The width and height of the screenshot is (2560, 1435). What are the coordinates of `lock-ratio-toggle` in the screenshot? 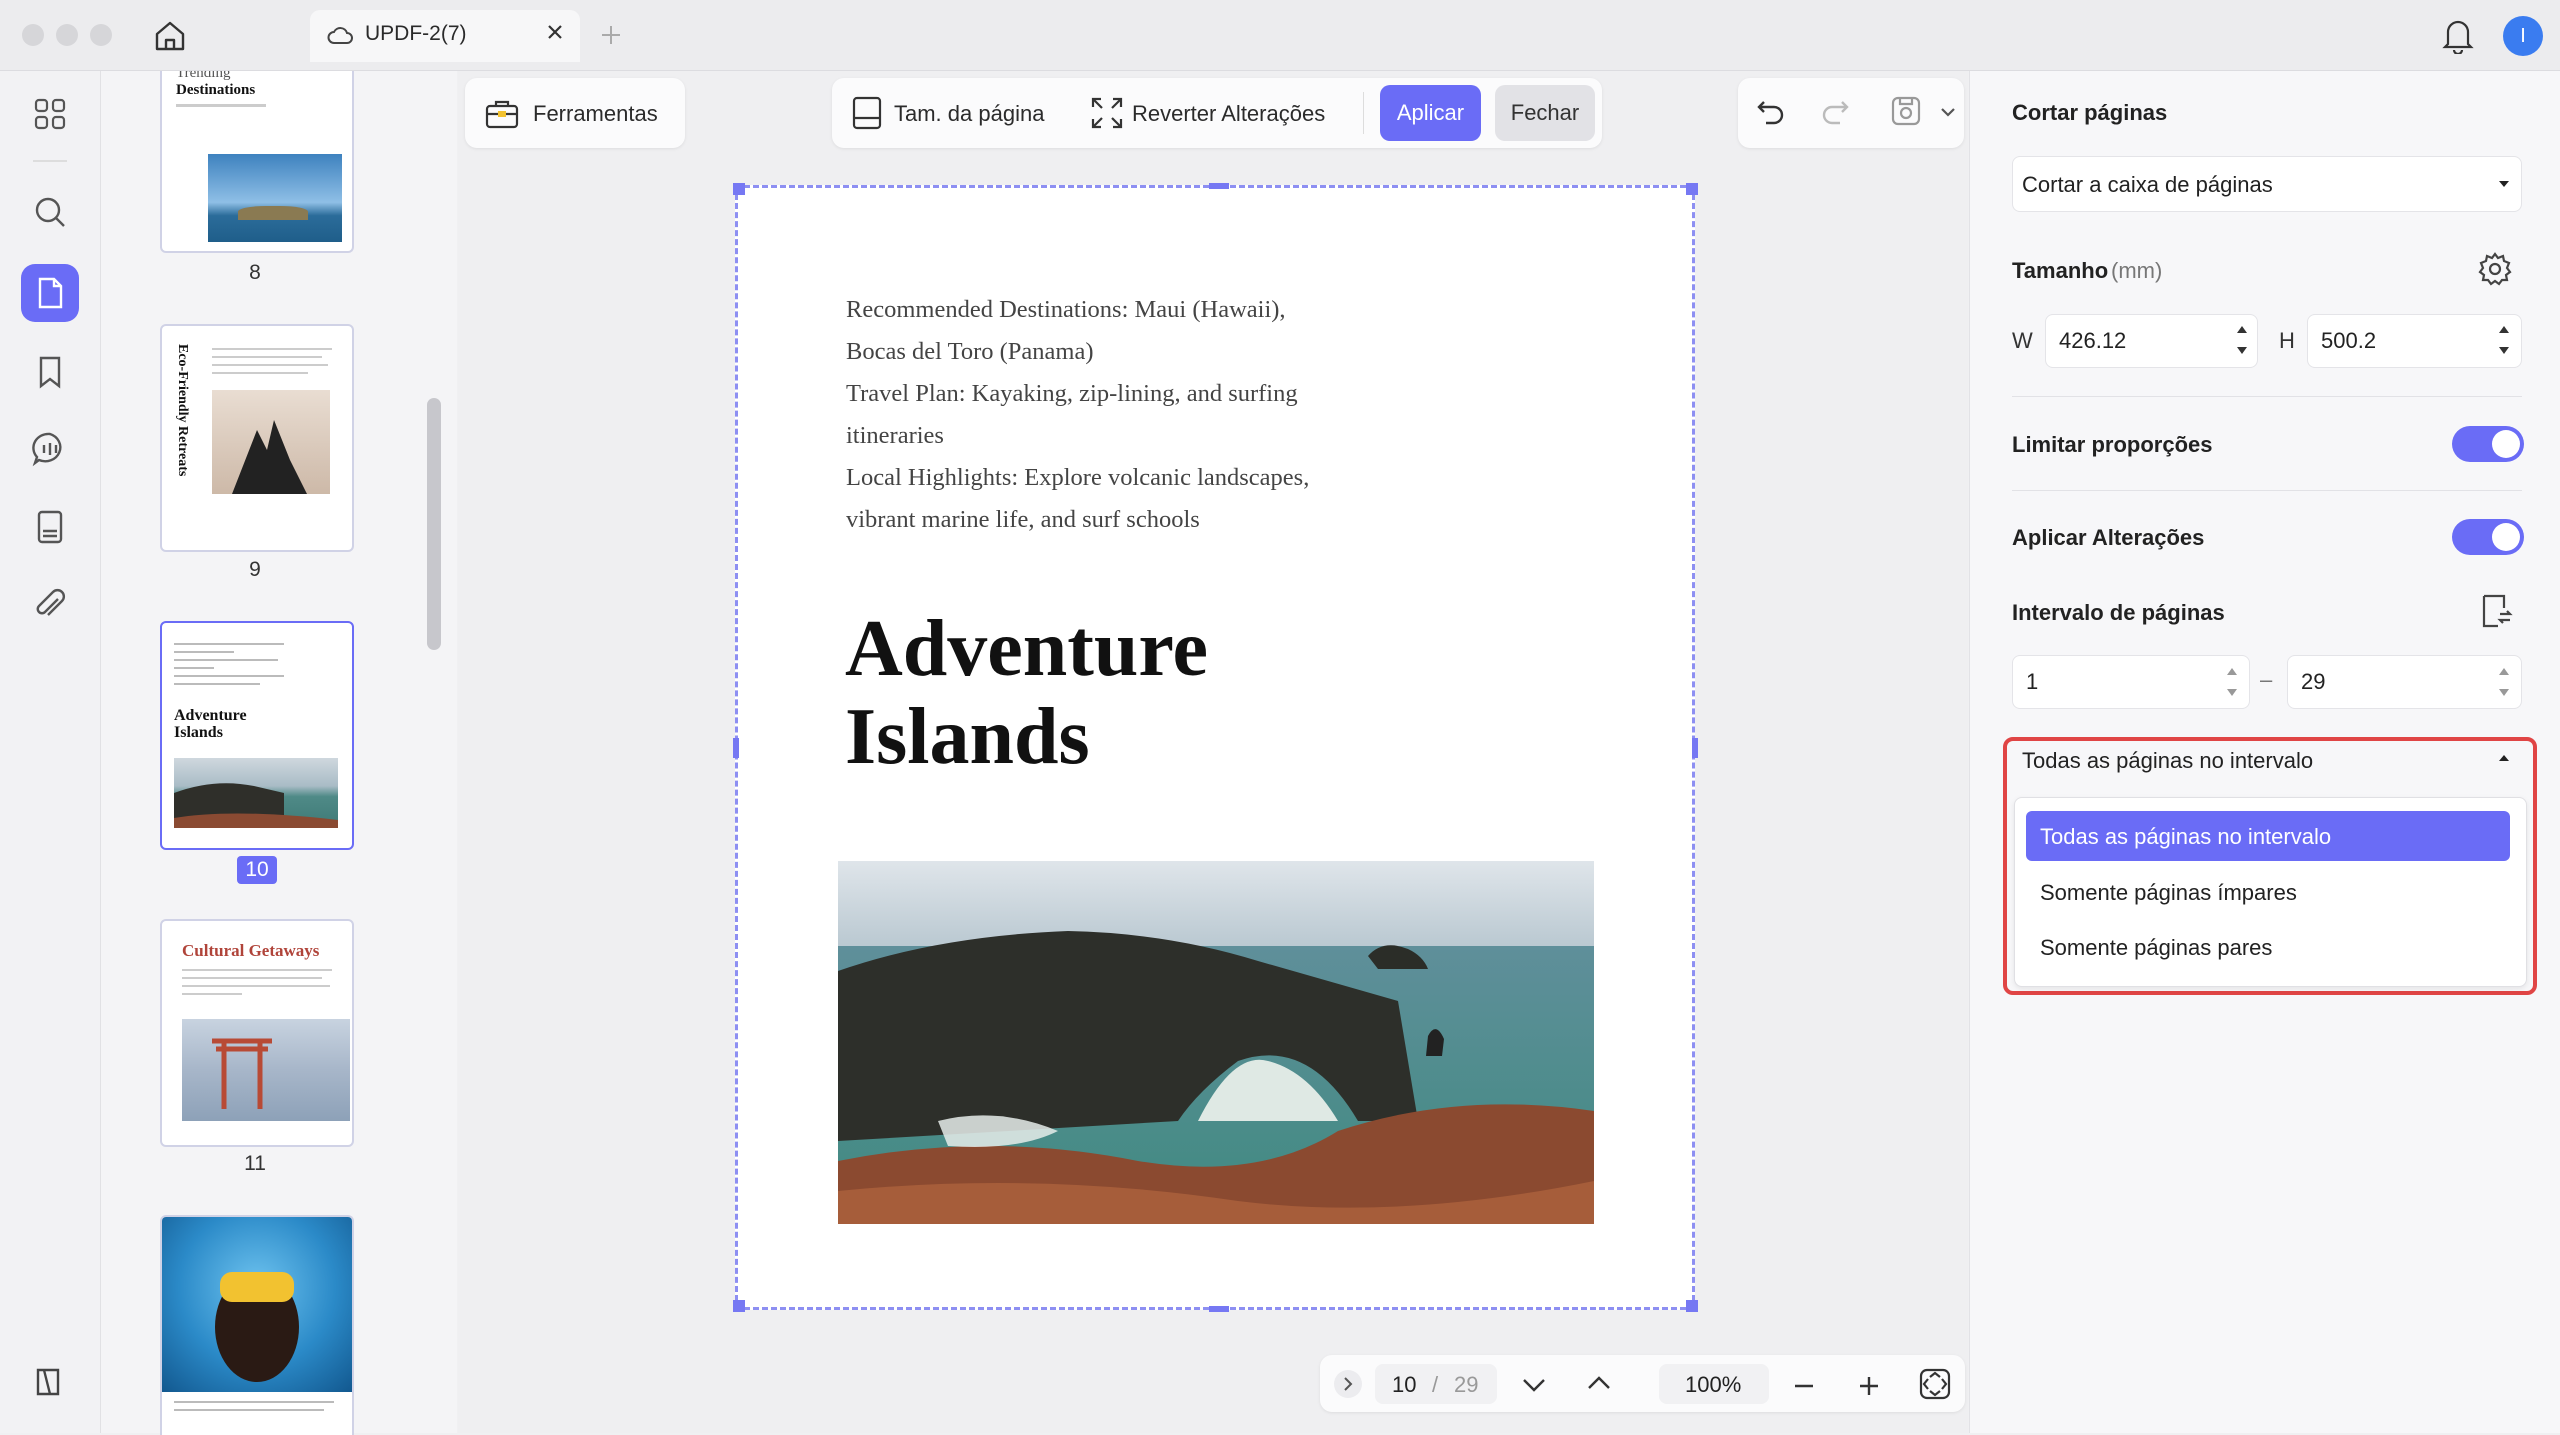 It's located at (2488, 444).